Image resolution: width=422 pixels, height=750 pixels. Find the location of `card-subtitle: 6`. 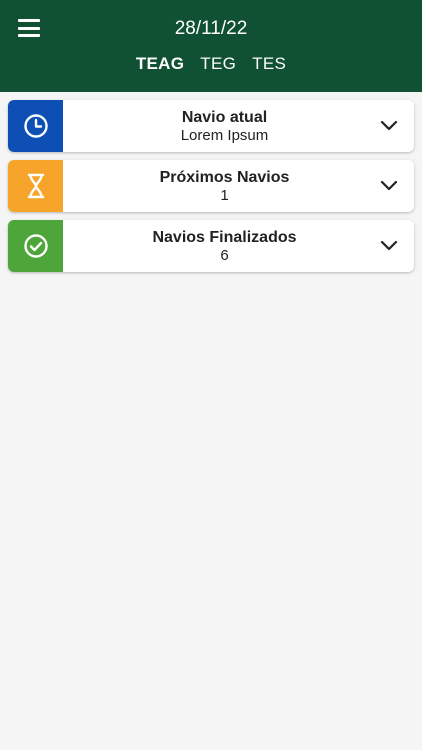

card-subtitle: 6 is located at coordinates (224, 255).